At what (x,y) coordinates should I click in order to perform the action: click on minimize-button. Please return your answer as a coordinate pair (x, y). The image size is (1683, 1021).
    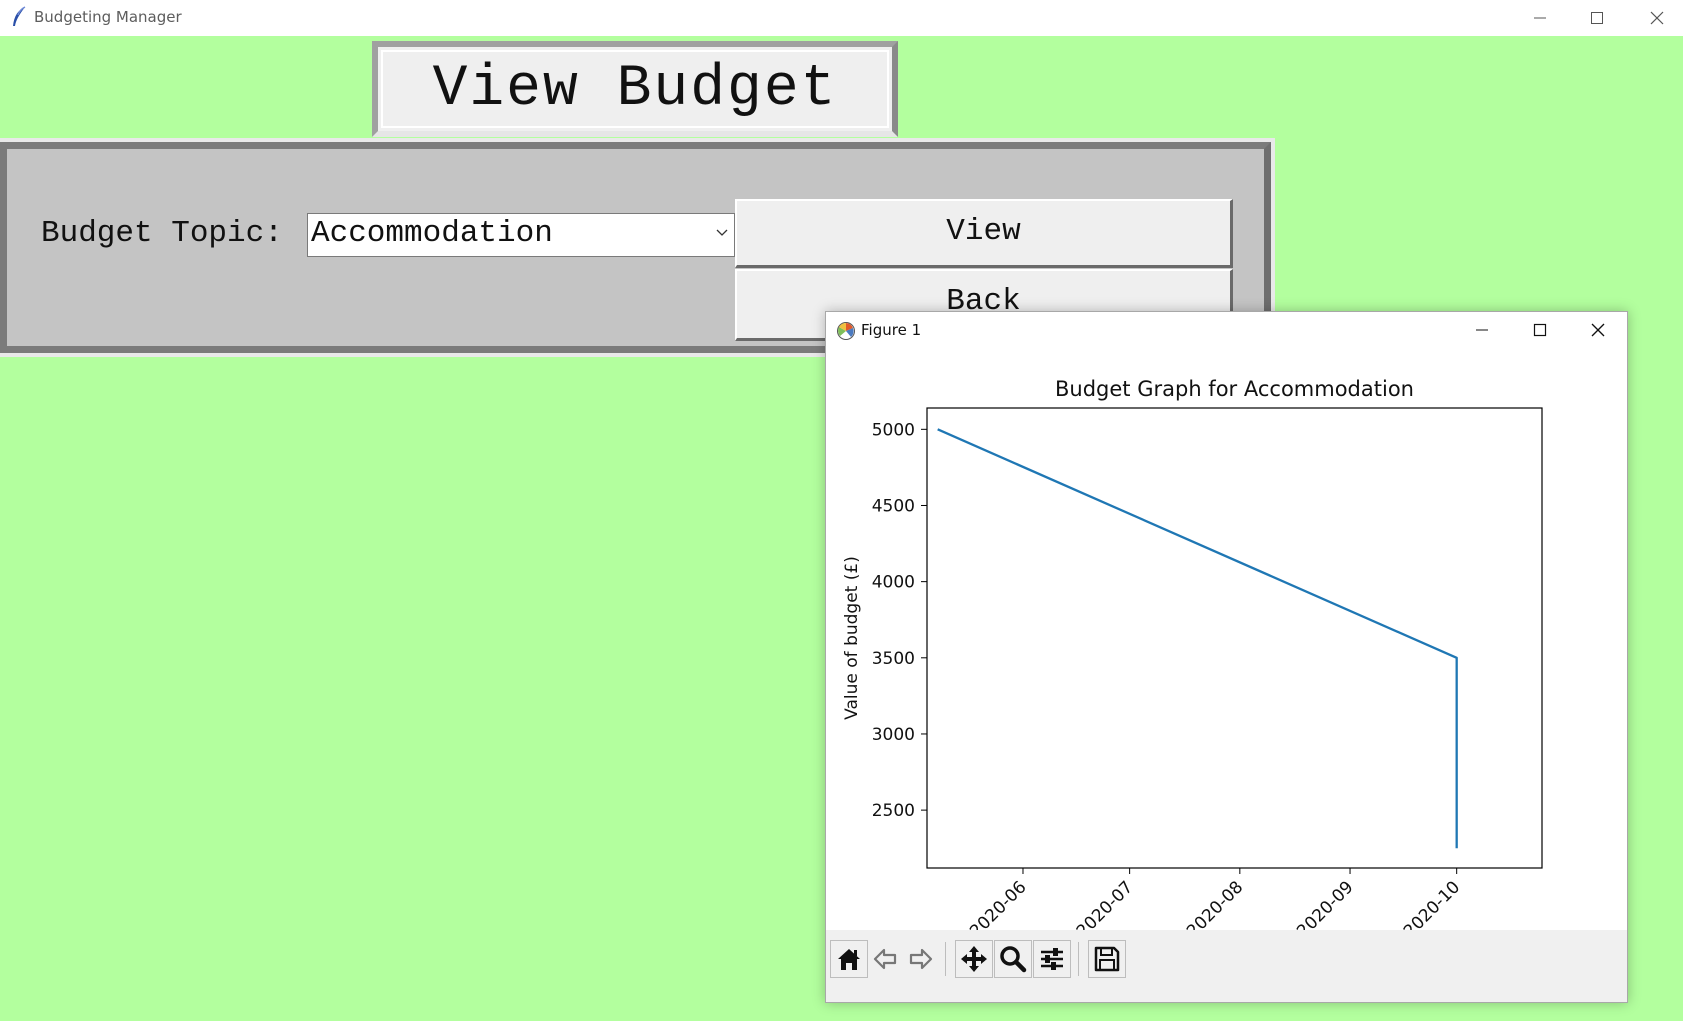
    Looking at the image, I should click on (1540, 18).